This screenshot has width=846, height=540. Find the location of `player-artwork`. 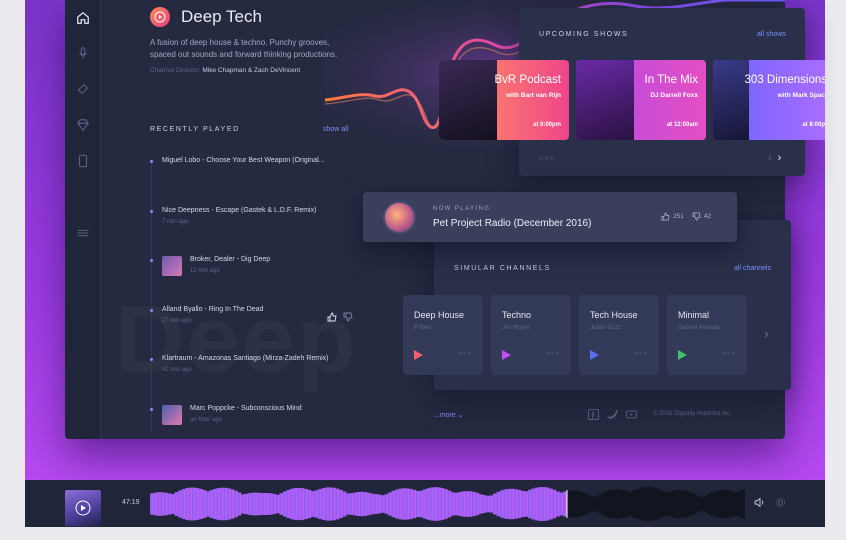

player-artwork is located at coordinates (83, 508).